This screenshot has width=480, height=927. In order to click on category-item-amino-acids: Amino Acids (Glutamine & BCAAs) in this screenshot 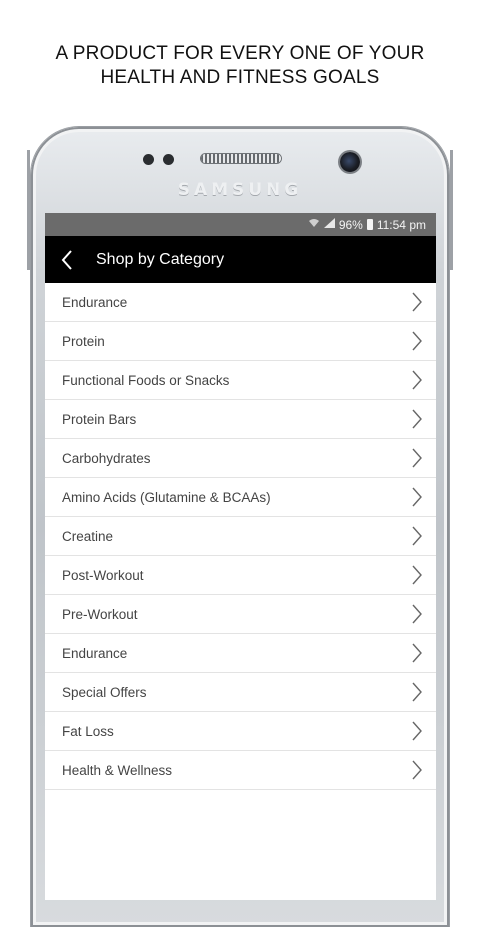, I will do `click(240, 497)`.